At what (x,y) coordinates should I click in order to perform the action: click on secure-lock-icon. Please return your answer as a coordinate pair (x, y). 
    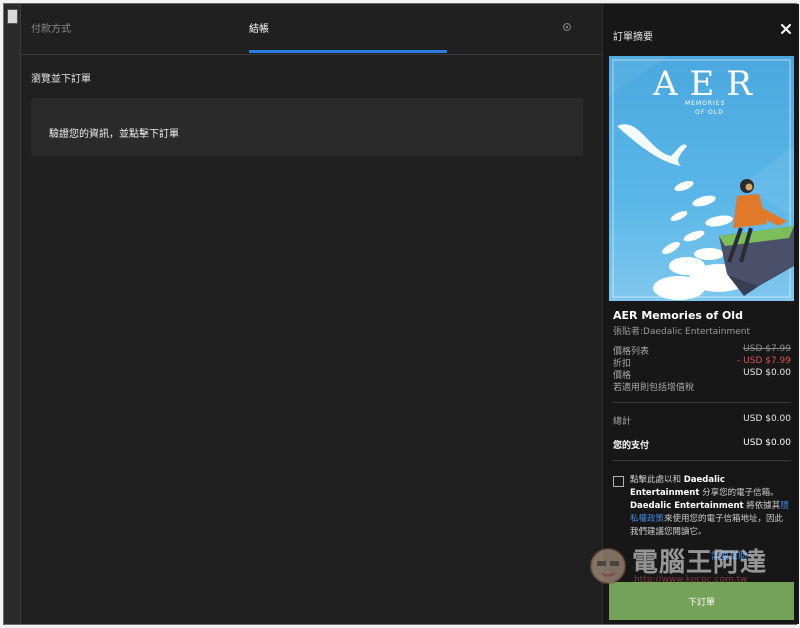
    Looking at the image, I should click on (567, 27).